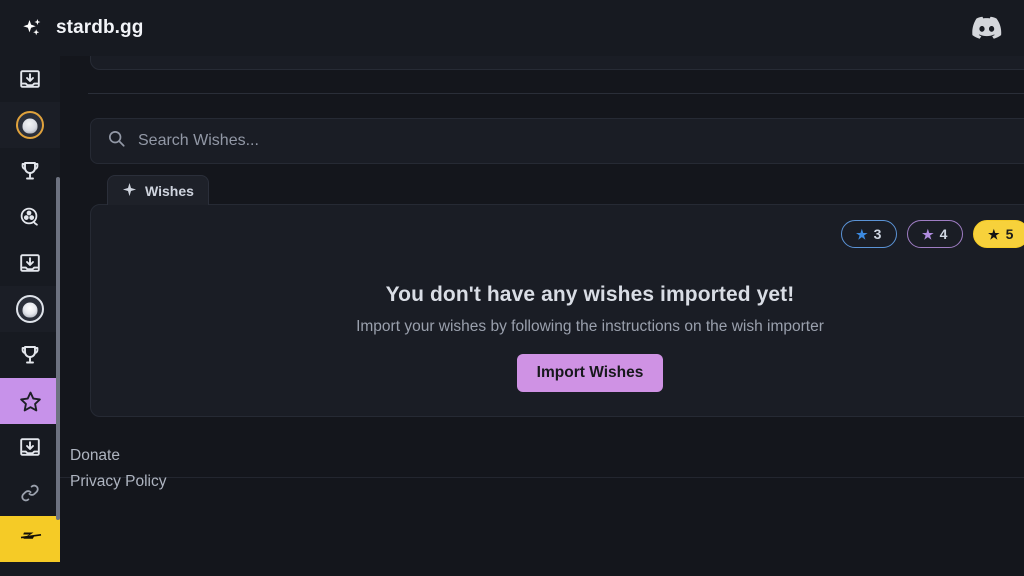 This screenshot has width=1024, height=576. Describe the element at coordinates (512, 28) in the screenshot. I see `top-bar: stardb.gg` at that location.